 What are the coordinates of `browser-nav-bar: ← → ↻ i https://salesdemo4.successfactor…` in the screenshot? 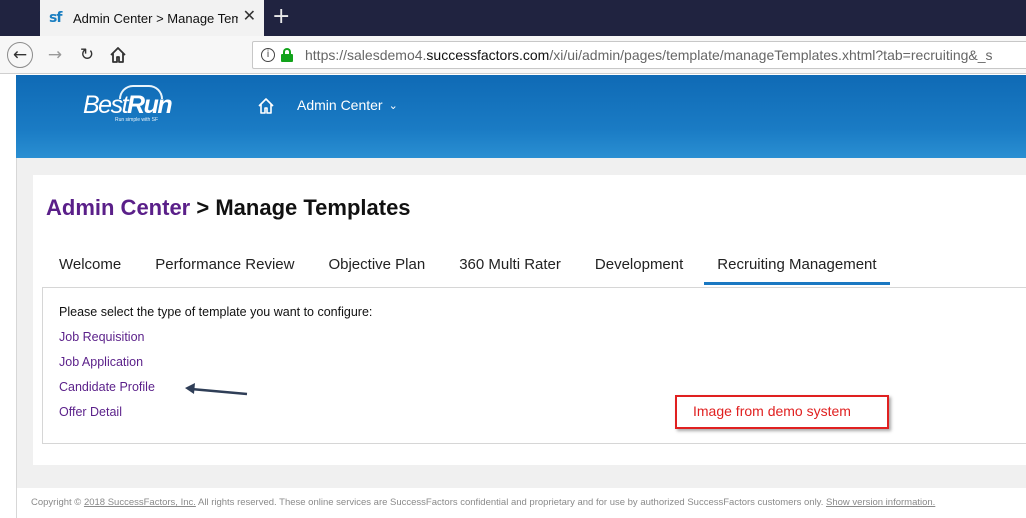 It's located at (513, 55).